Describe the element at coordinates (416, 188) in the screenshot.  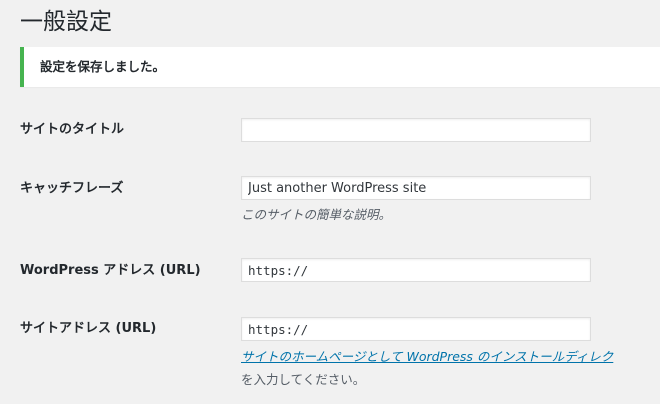
I see `tagline-input` at that location.